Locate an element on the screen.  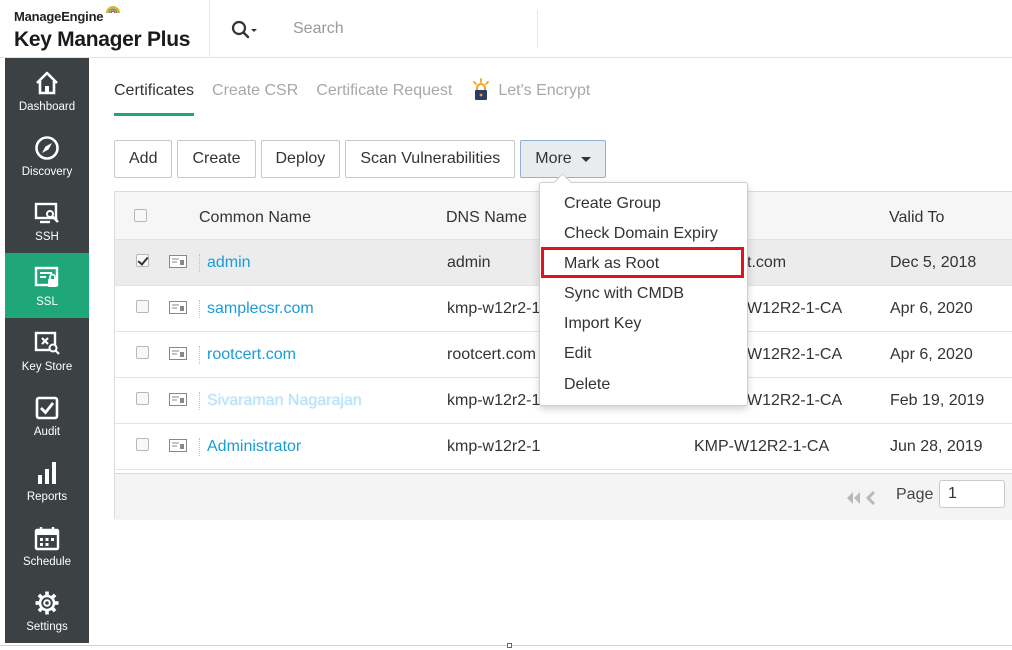
tab-lets-encrypt: Let's Encrypt is located at coordinates (530, 97).